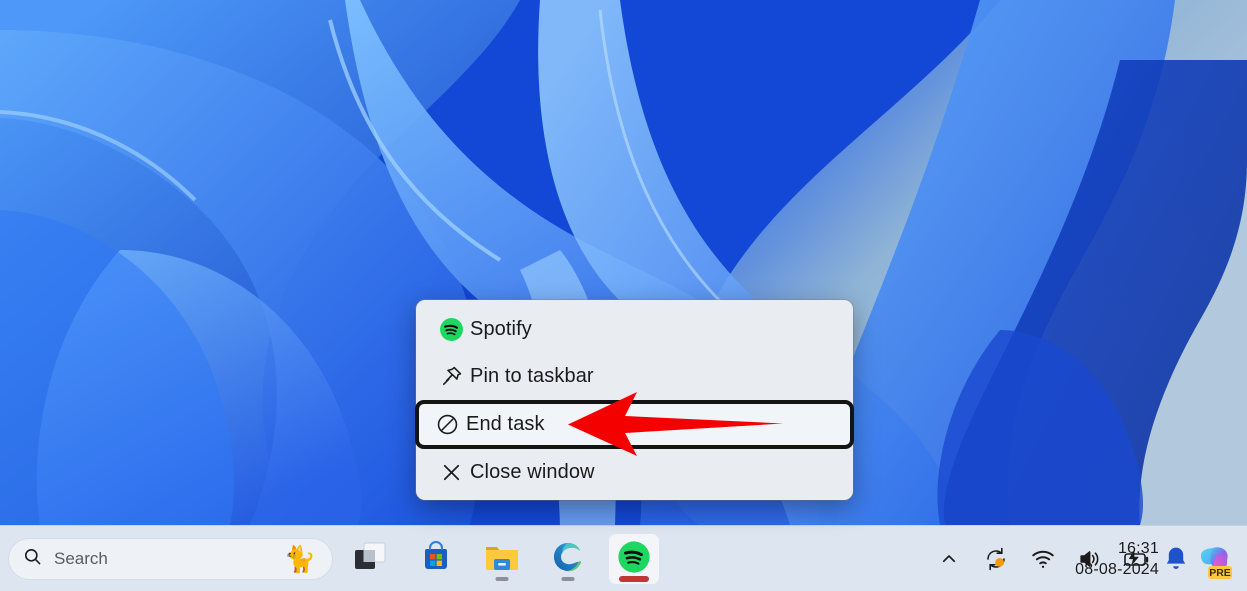  I want to click on menu-item-label: Pin to taskbar, so click(532, 376).